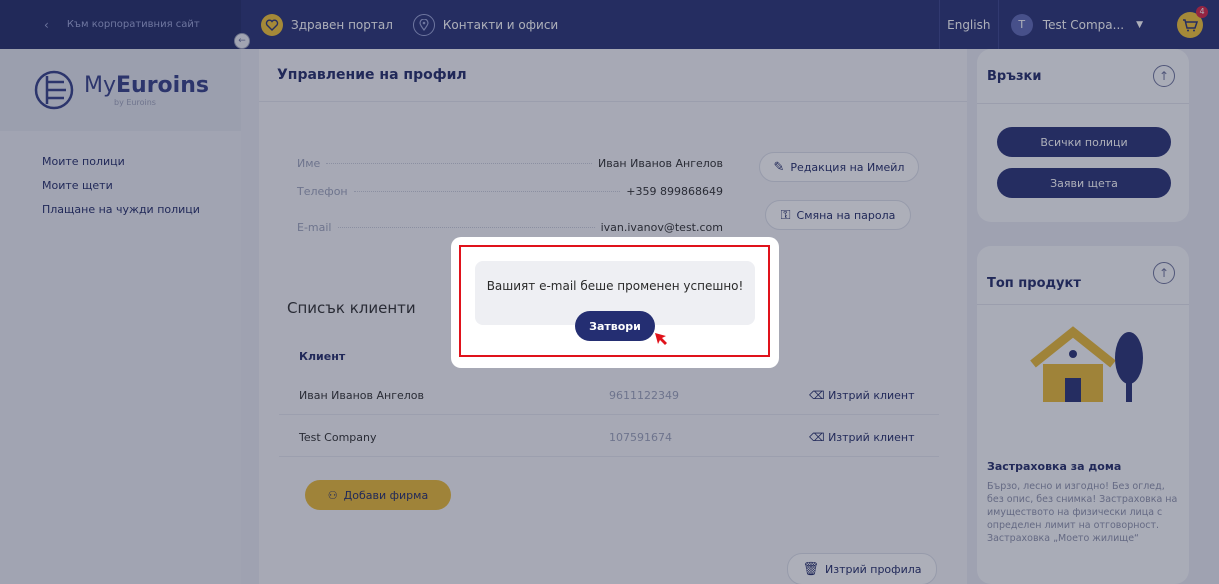  What do you see at coordinates (661, 339) in the screenshot?
I see `mouse-pointer-icon` at bounding box center [661, 339].